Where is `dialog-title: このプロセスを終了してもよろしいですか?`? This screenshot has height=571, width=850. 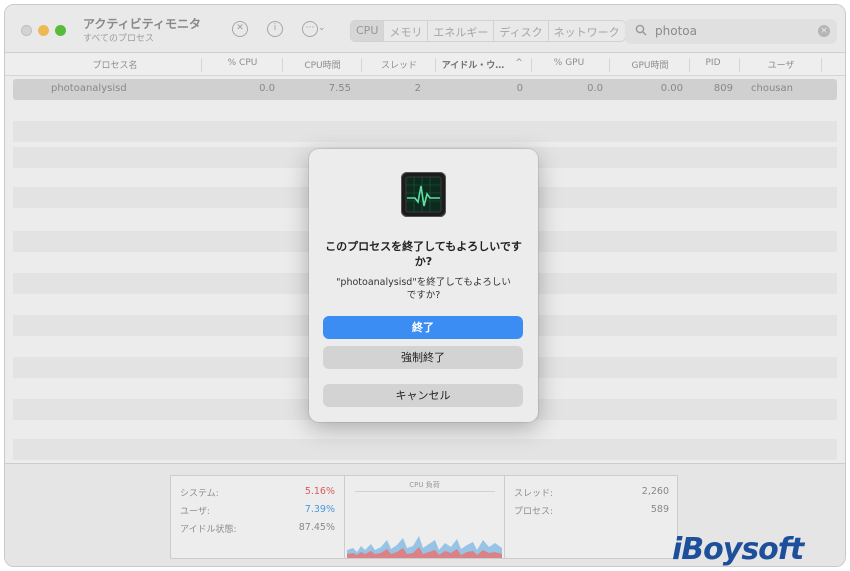 dialog-title: このプロセスを終了してもよろしいですか? is located at coordinates (423, 254).